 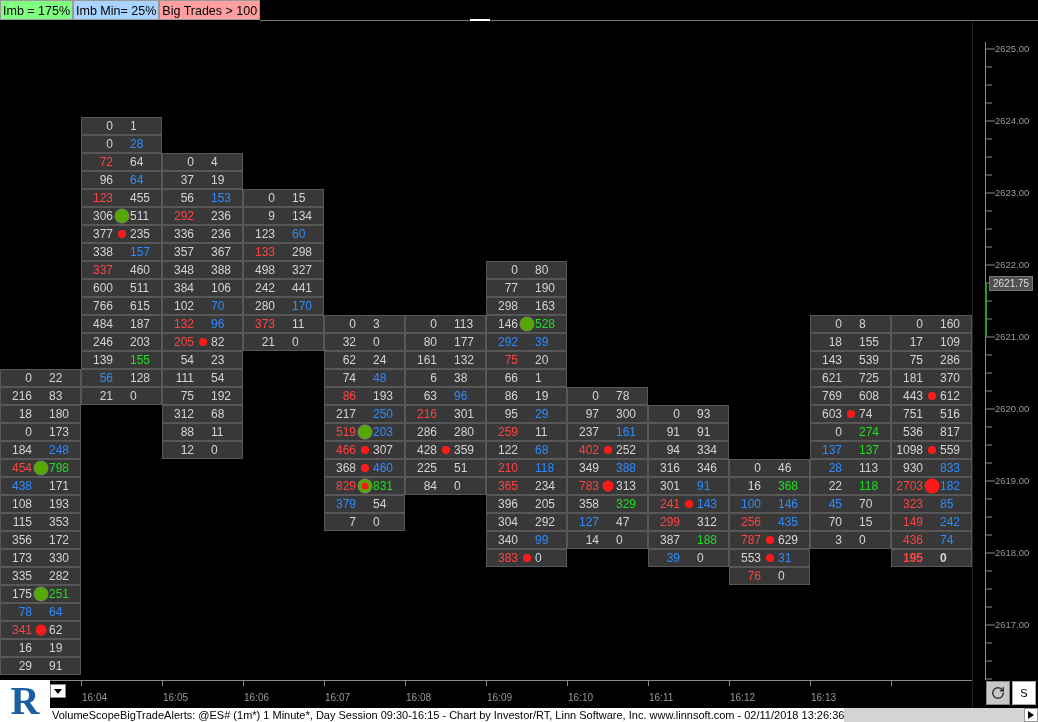 What do you see at coordinates (21, 450) in the screenshot?
I see `bid-volume: 184` at bounding box center [21, 450].